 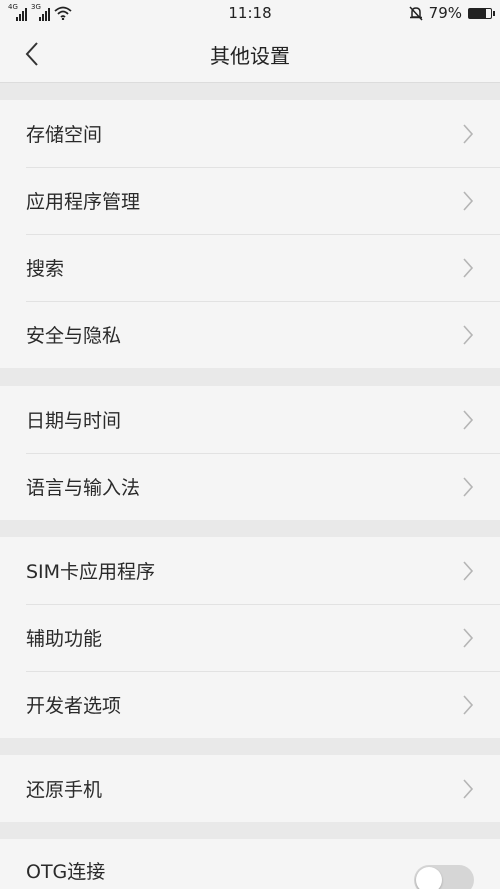 I want to click on otg-toggle, so click(x=444, y=877).